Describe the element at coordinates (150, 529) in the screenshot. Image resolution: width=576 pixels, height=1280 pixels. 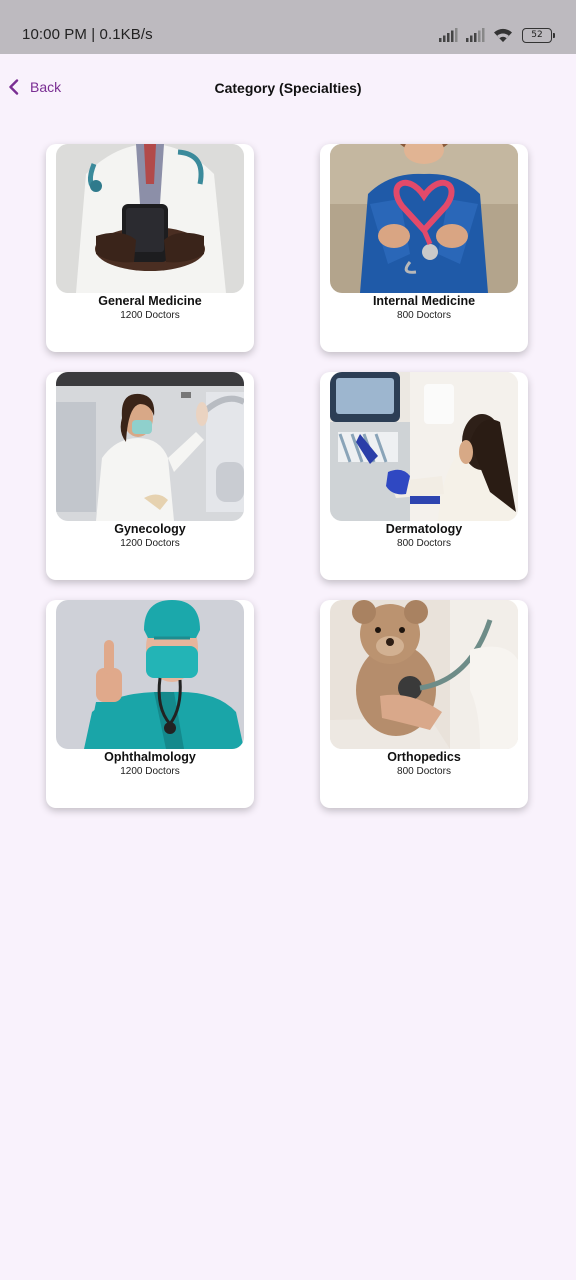
I see `category-name: Gynecology` at that location.